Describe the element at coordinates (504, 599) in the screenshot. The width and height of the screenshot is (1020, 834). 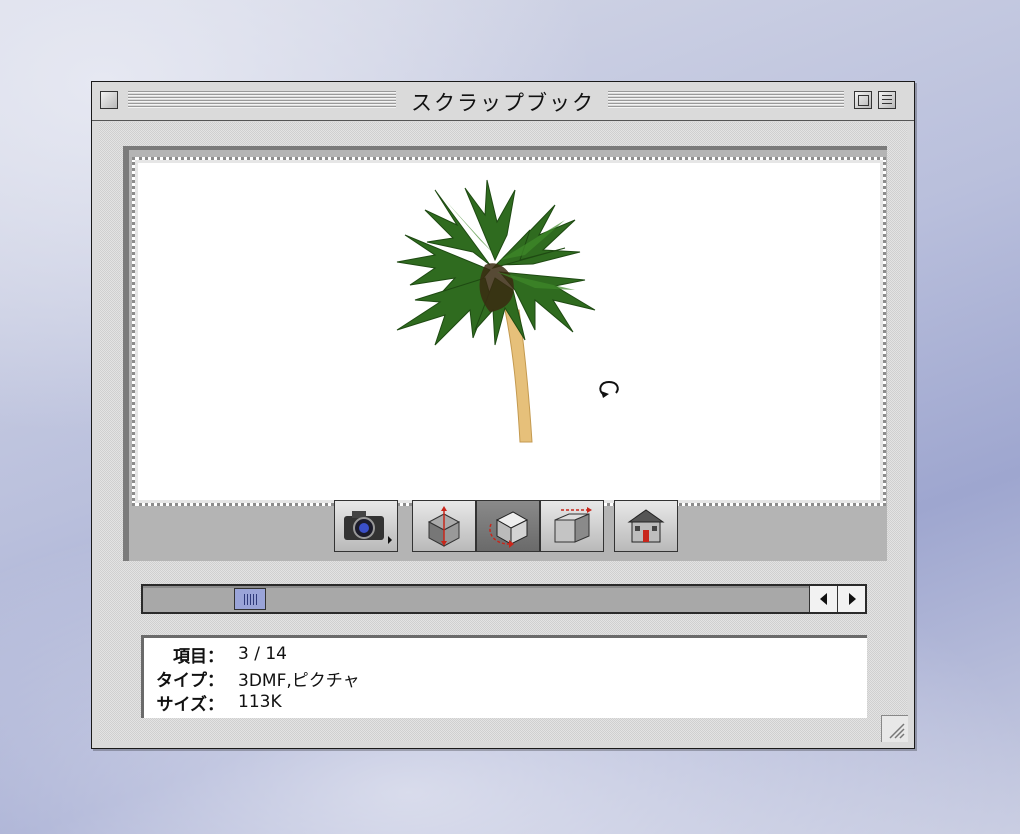
I see `item-scrollbar` at that location.